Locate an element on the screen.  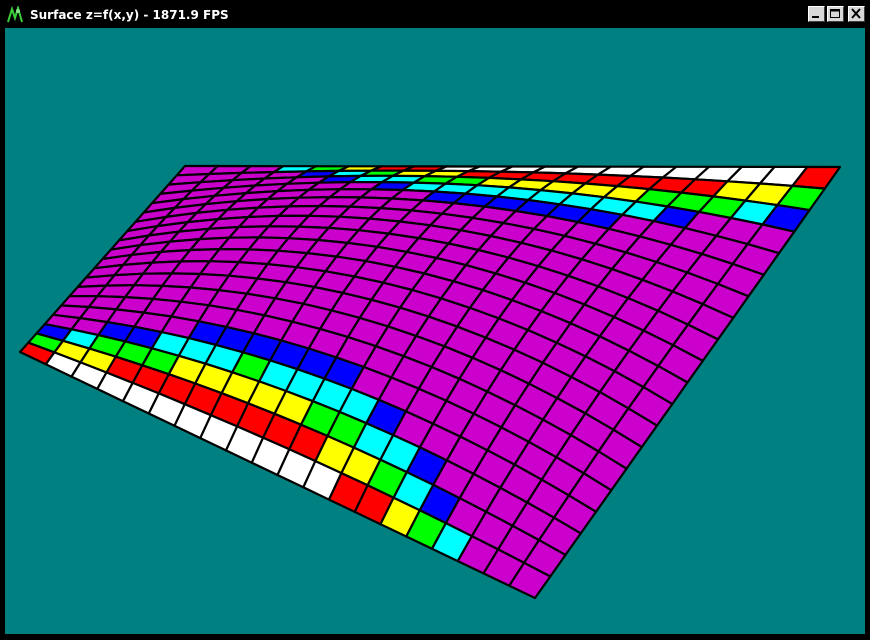
title-bar: Surface z=f(x,y) - 1871.9 FPS is located at coordinates (435, 15).